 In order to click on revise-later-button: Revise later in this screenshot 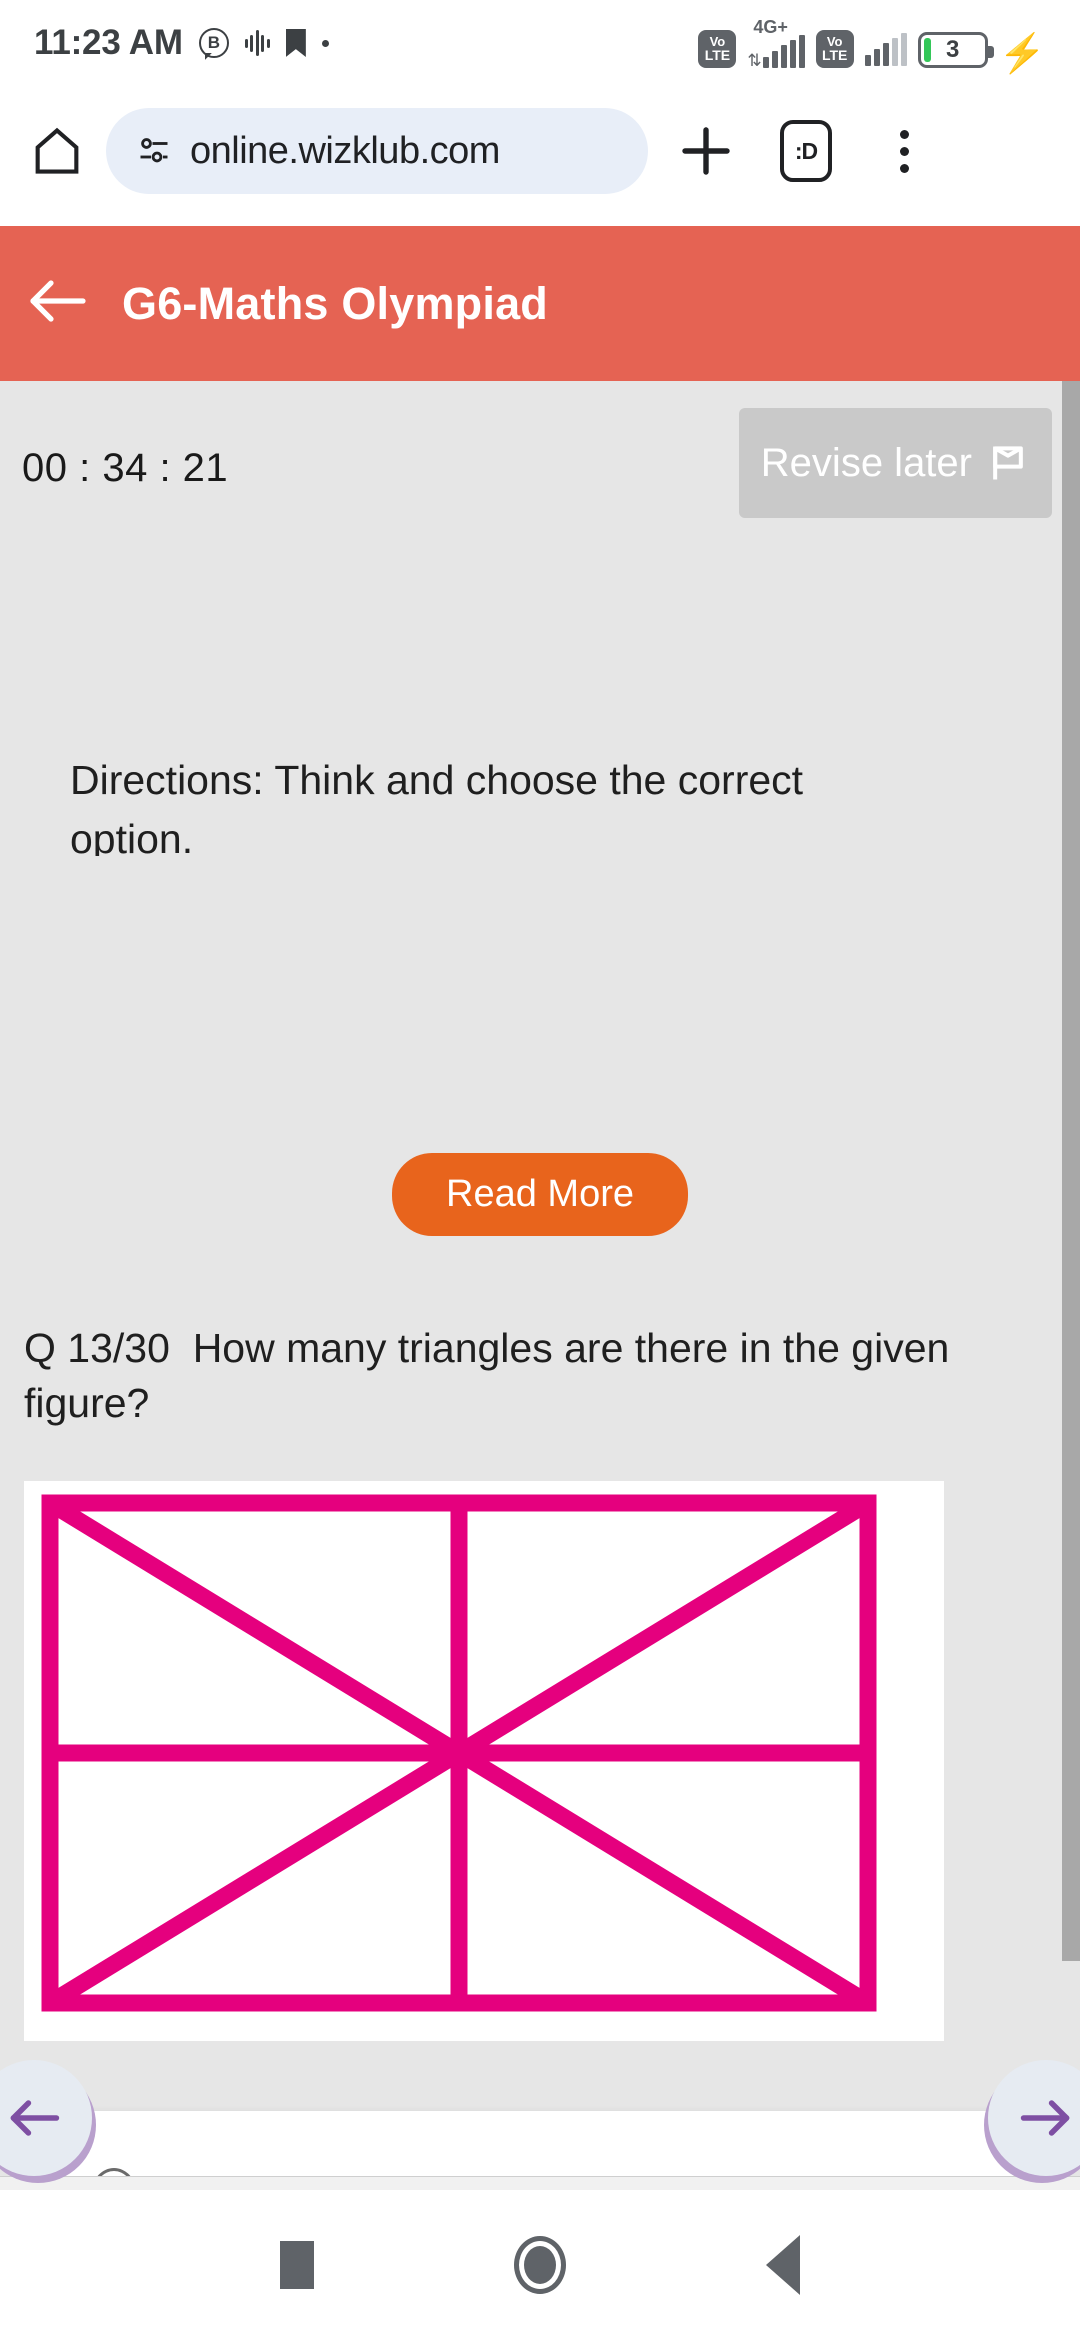, I will do `click(895, 463)`.